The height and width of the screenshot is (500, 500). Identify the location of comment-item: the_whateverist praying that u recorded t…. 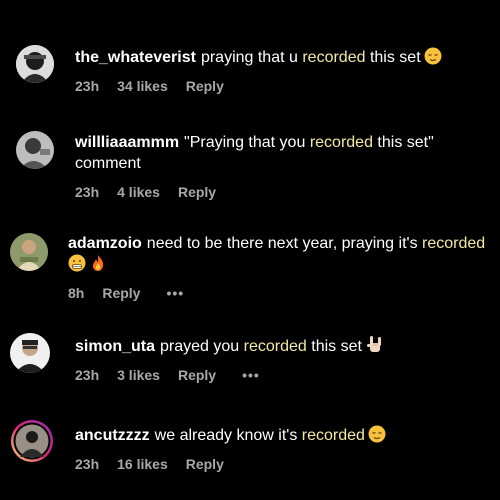
(250, 72).